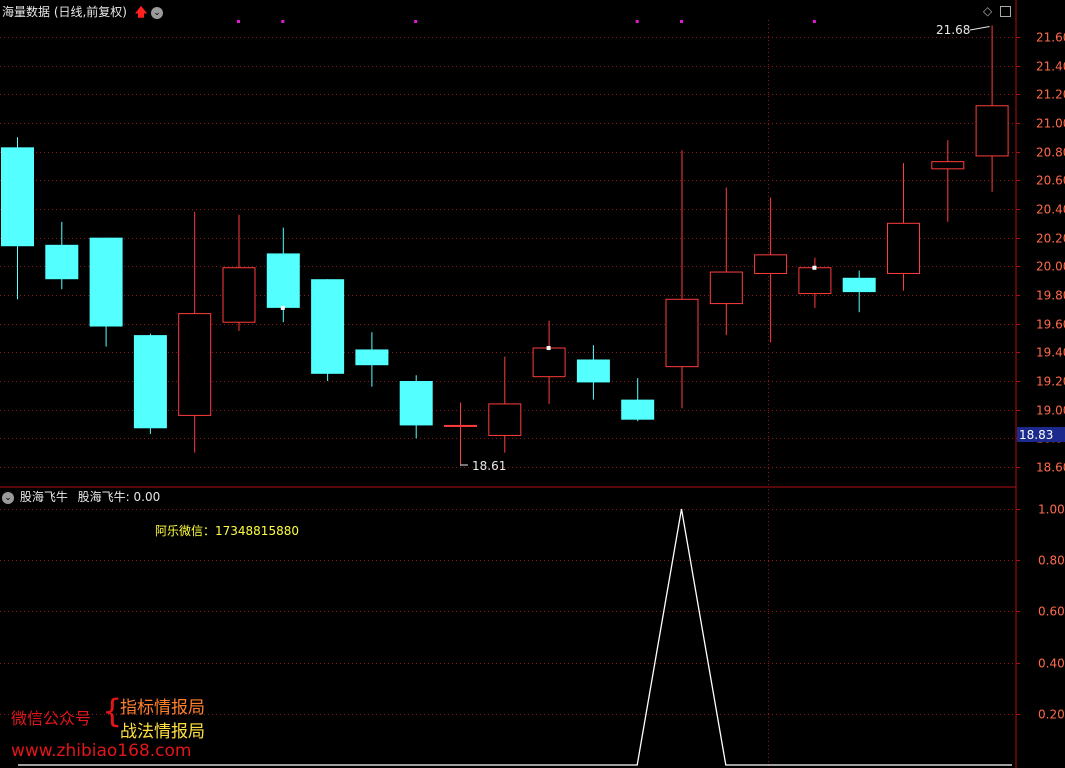 The width and height of the screenshot is (1065, 768). What do you see at coordinates (1050, 124) in the screenshot?
I see `price-tick-label: 21.00` at bounding box center [1050, 124].